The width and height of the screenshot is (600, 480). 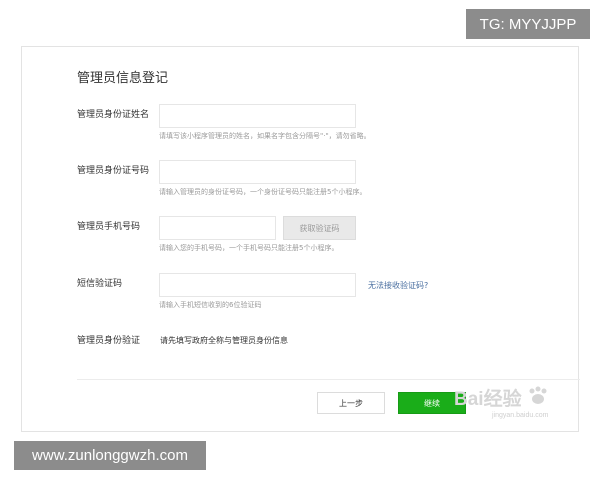 What do you see at coordinates (210, 305) in the screenshot?
I see `sms-code-hint: 请输入手机短信收到的6位验证码` at bounding box center [210, 305].